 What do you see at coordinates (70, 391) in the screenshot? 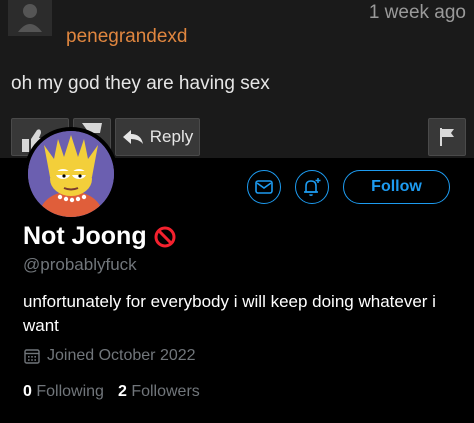
I see `following-label: Following` at bounding box center [70, 391].